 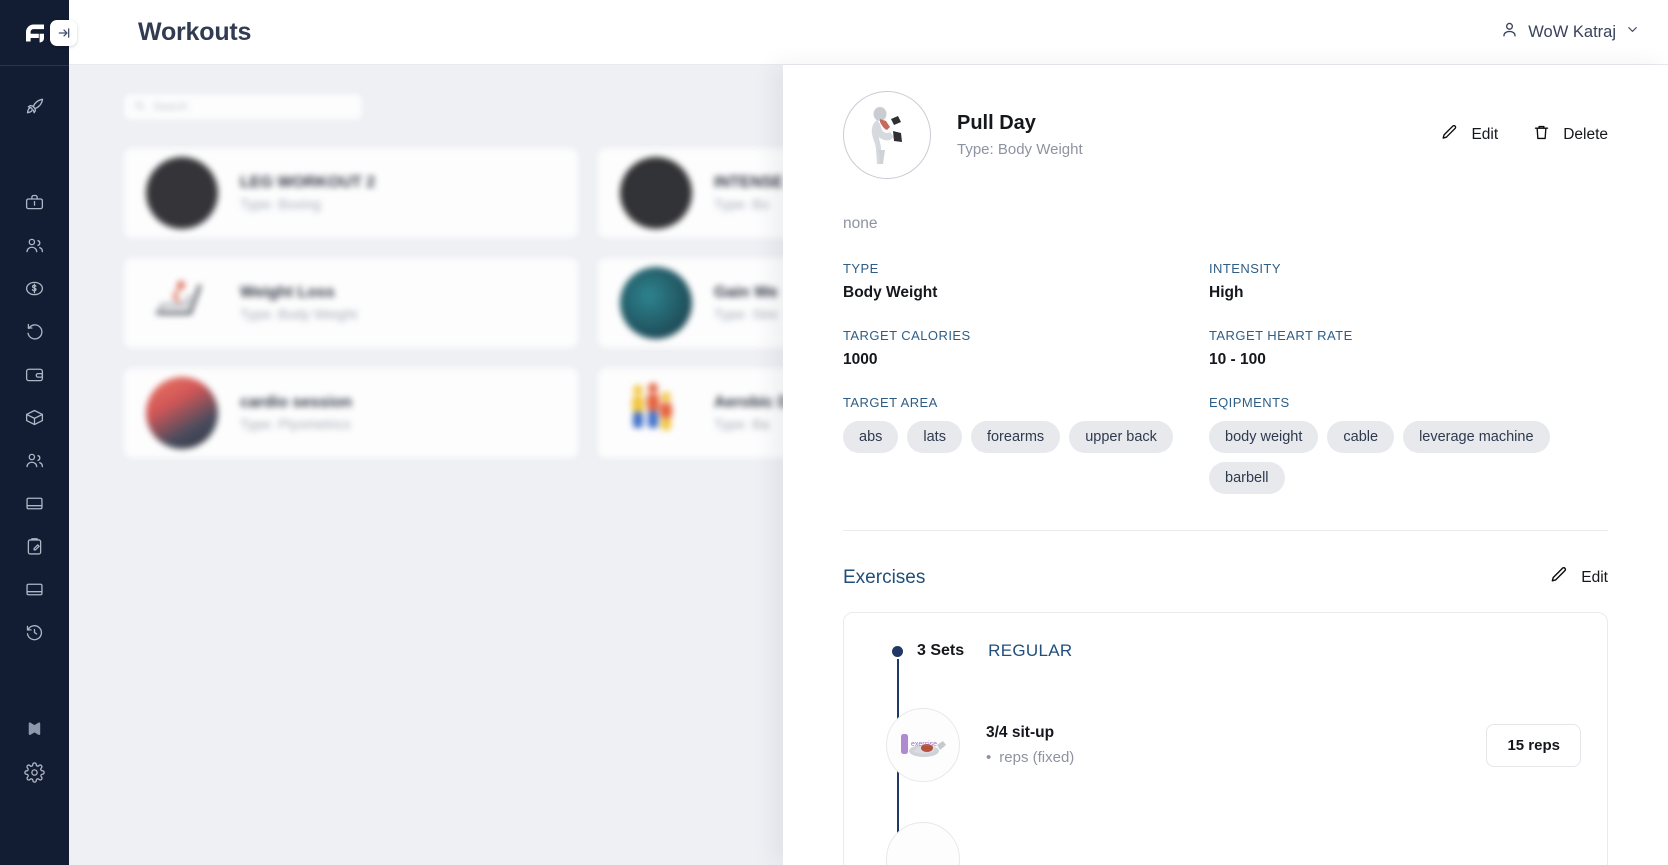 I want to click on meta-field-target-calories: TARGET CALORIES 1000, so click(x=1026, y=348).